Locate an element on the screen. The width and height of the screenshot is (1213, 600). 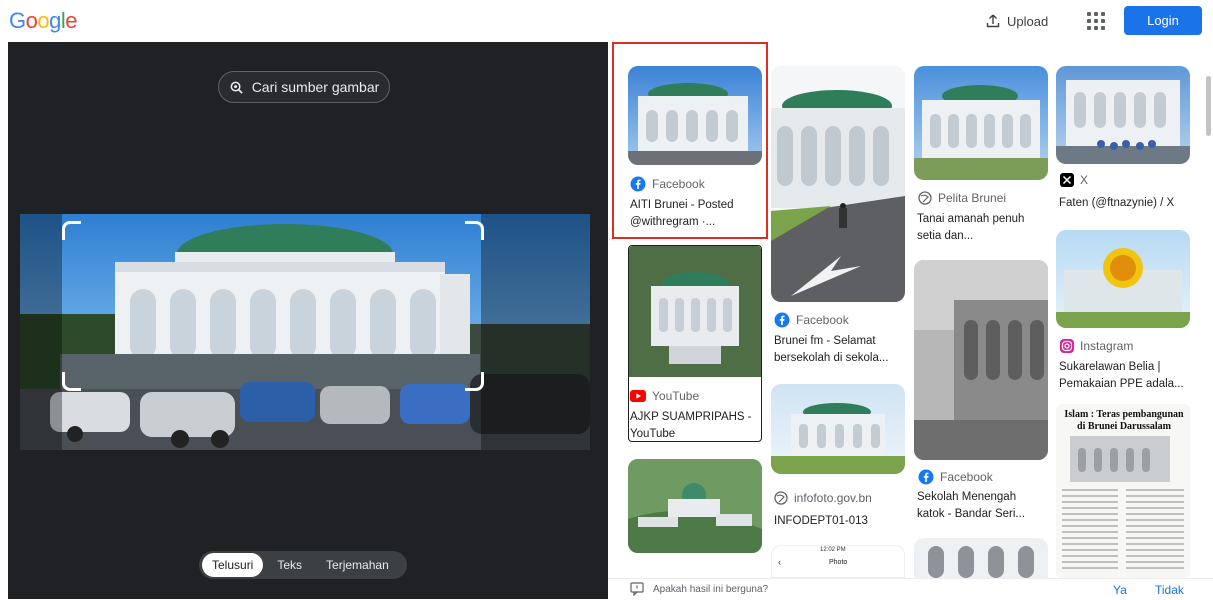
result-source-label: YouTube is located at coordinates (676, 396).